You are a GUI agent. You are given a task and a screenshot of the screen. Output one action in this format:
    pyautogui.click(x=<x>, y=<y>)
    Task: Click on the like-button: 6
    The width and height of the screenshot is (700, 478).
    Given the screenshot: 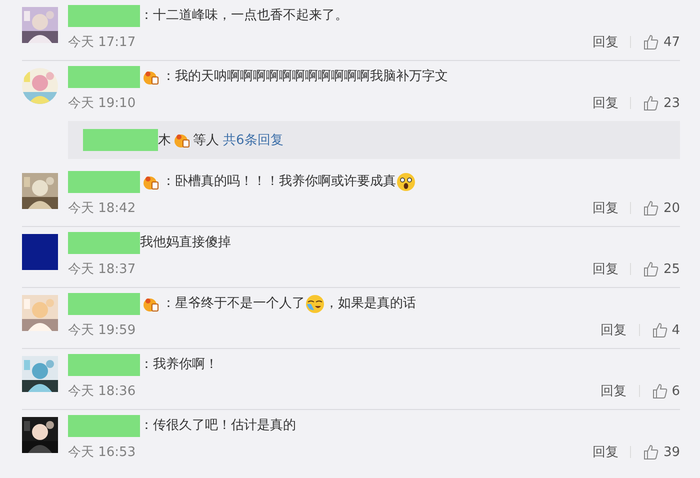 What is the action you would take?
    pyautogui.click(x=666, y=391)
    